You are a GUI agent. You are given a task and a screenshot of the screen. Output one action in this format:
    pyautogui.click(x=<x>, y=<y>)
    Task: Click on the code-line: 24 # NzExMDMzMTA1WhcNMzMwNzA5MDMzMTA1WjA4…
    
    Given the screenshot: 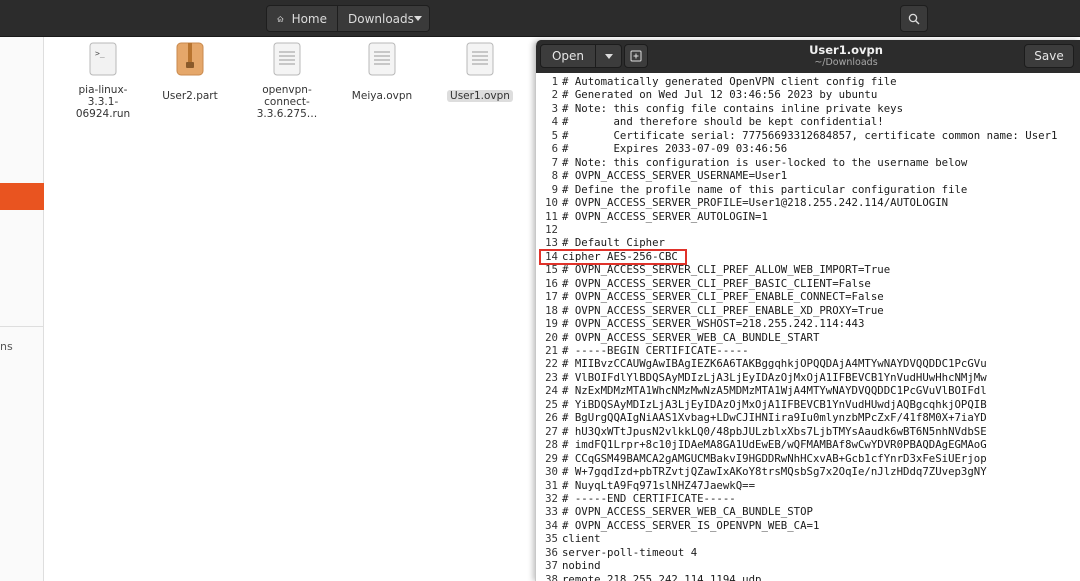 What is the action you would take?
    pyautogui.click(x=761, y=391)
    